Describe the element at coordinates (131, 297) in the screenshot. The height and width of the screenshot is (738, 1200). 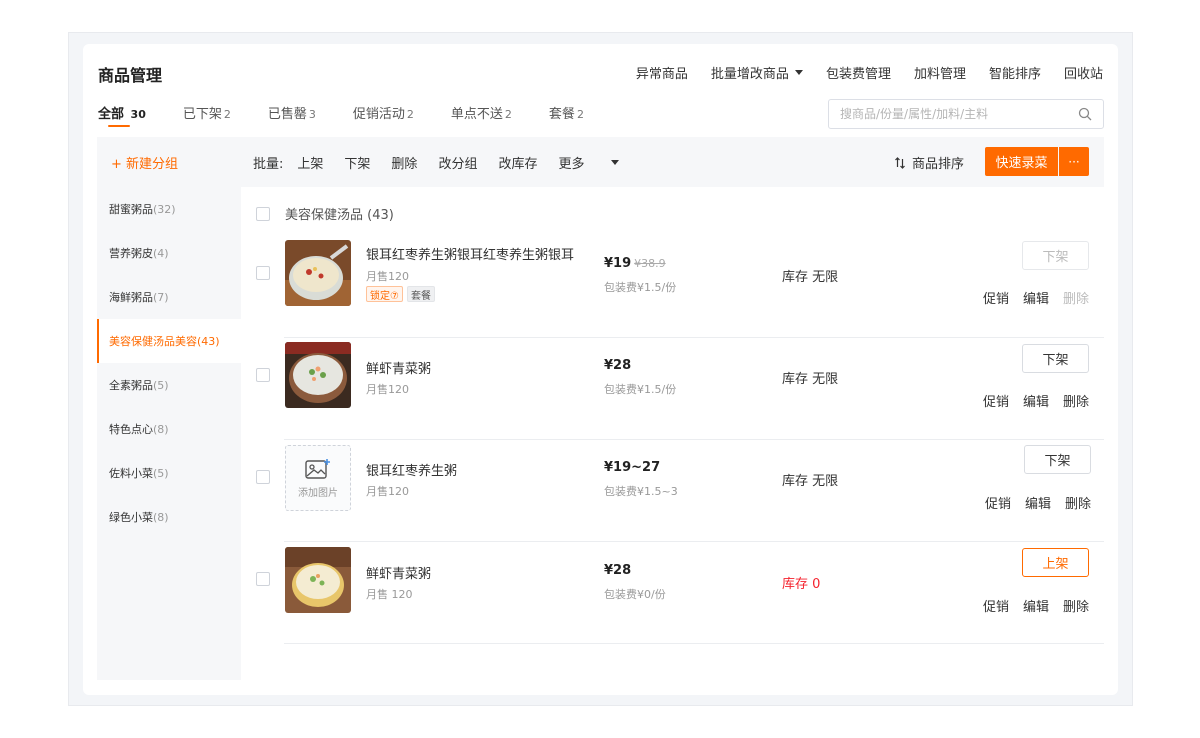
I see `sidebar-item-label: 海鲜粥品` at that location.